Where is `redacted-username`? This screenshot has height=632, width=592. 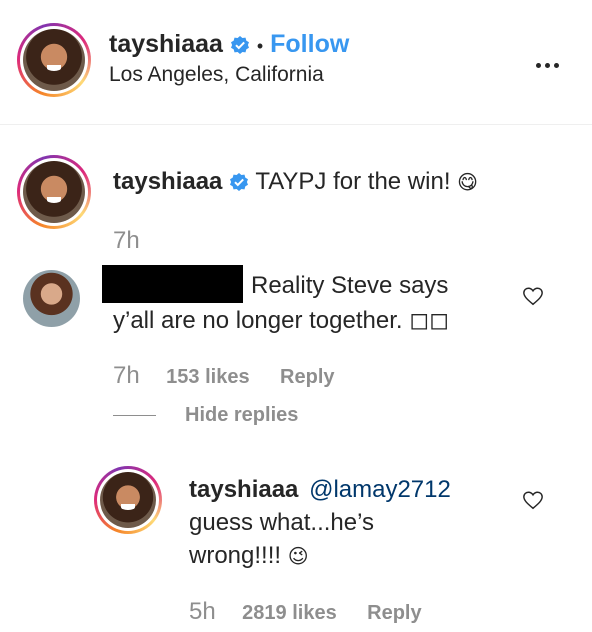
redacted-username is located at coordinates (172, 284).